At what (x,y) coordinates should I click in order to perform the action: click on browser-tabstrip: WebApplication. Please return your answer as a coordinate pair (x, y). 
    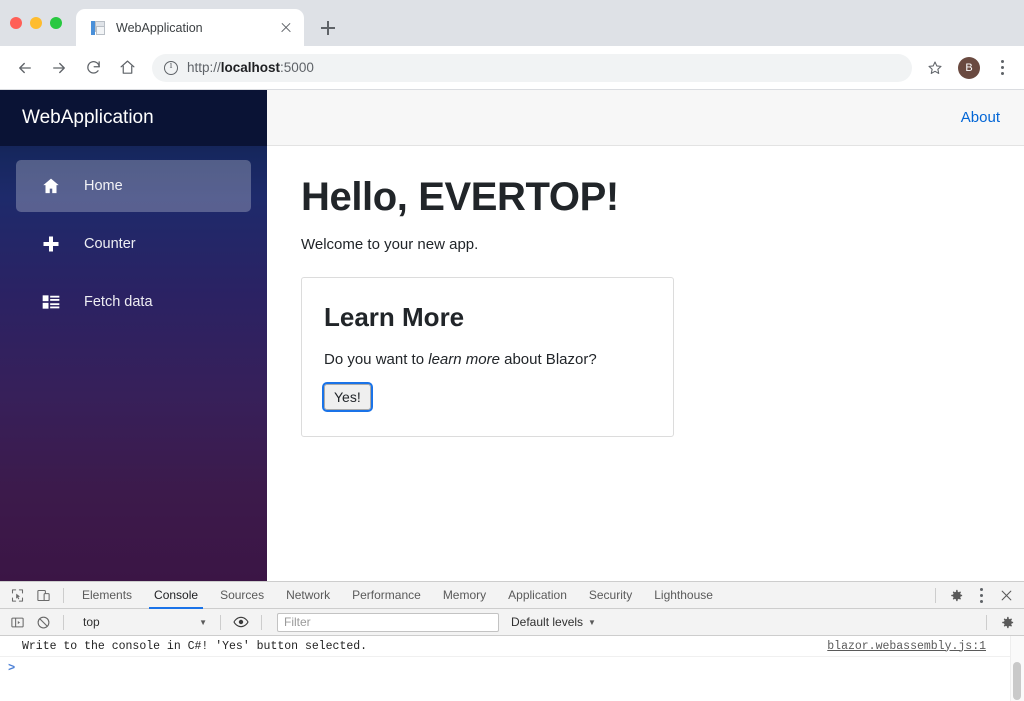
    Looking at the image, I should click on (512, 23).